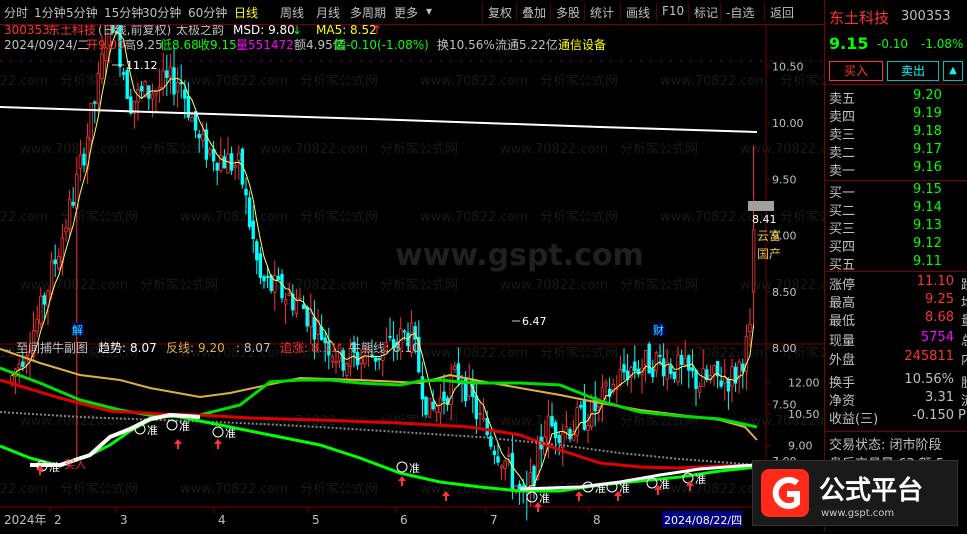 This screenshot has width=967, height=534. Describe the element at coordinates (638, 12) in the screenshot. I see `tool-tab-4: 画线` at that location.